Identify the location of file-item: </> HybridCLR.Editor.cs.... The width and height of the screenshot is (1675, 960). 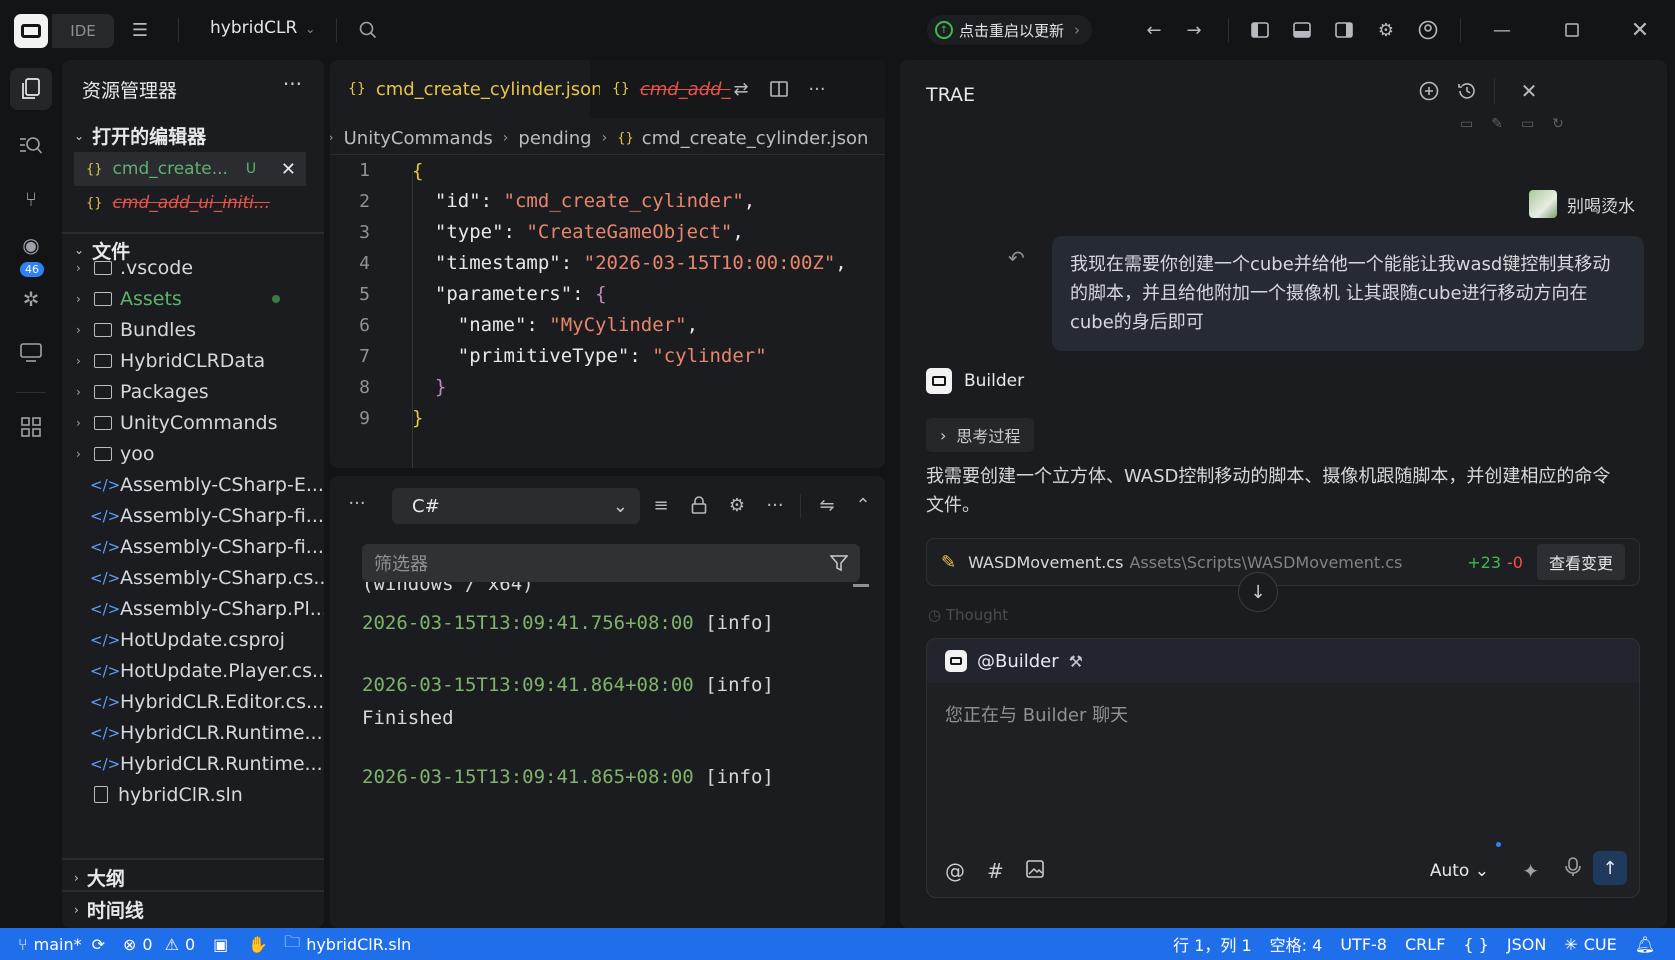
(200, 701).